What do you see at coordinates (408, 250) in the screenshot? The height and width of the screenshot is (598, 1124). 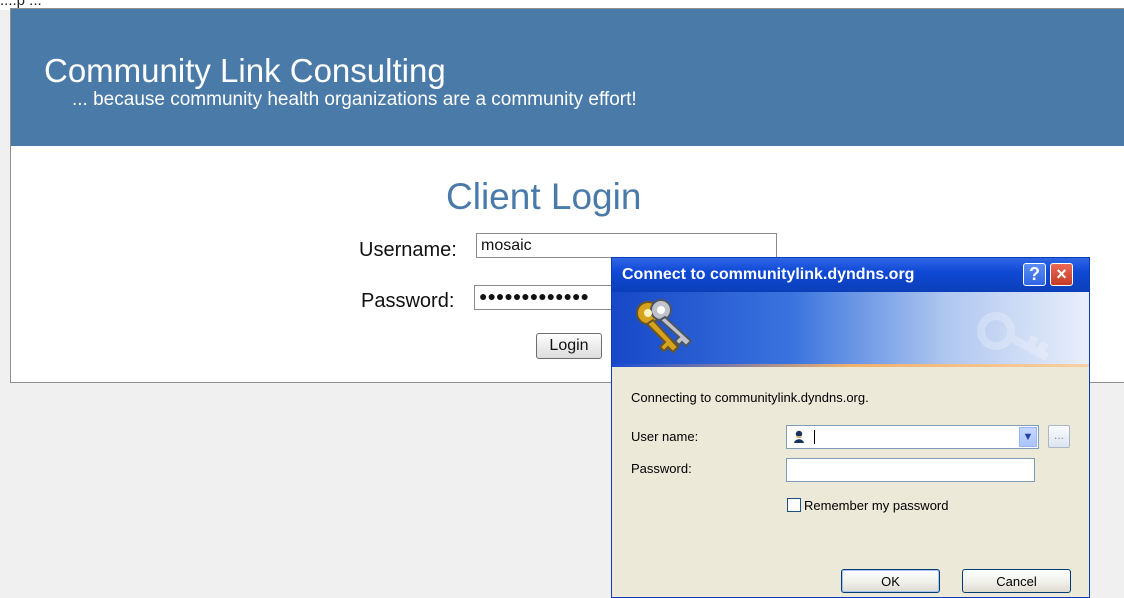 I see `username-label: Username:` at bounding box center [408, 250].